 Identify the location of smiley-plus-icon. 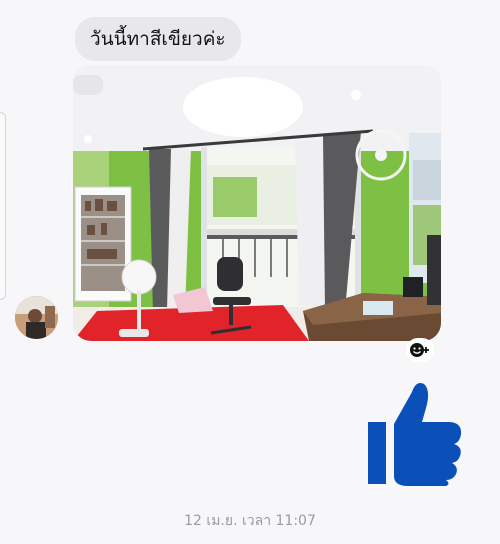
(419, 350).